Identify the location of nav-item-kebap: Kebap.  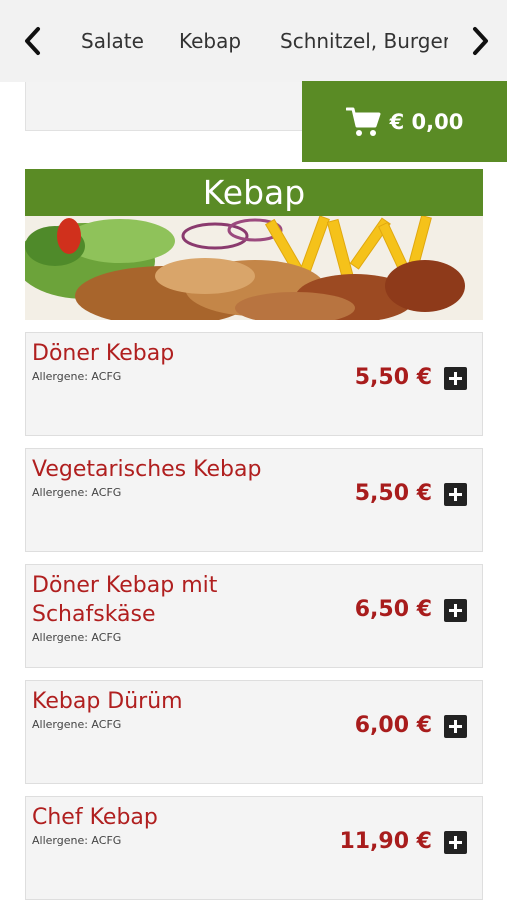
(210, 41).